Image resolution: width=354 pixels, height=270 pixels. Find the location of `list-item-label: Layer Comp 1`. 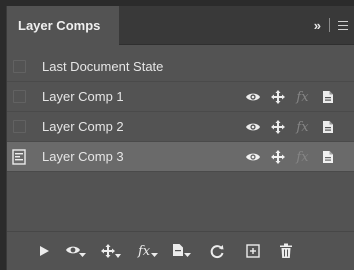

list-item-label: Layer Comp 1 is located at coordinates (83, 96).